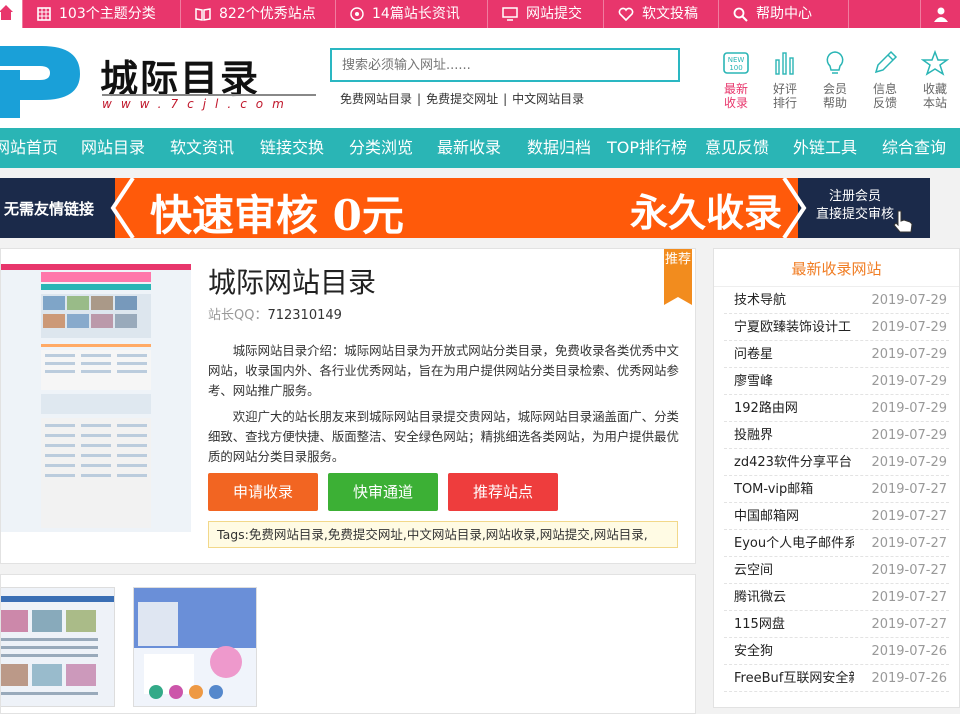 This screenshot has width=960, height=714. Describe the element at coordinates (909, 678) in the screenshot. I see `site-date: 2019-07-26` at that location.